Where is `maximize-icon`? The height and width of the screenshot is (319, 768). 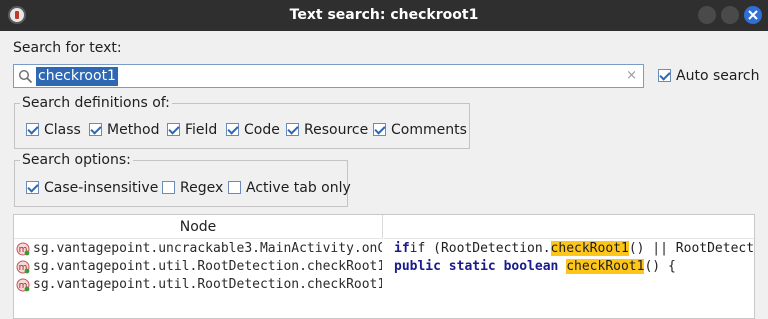
maximize-icon is located at coordinates (730, 15).